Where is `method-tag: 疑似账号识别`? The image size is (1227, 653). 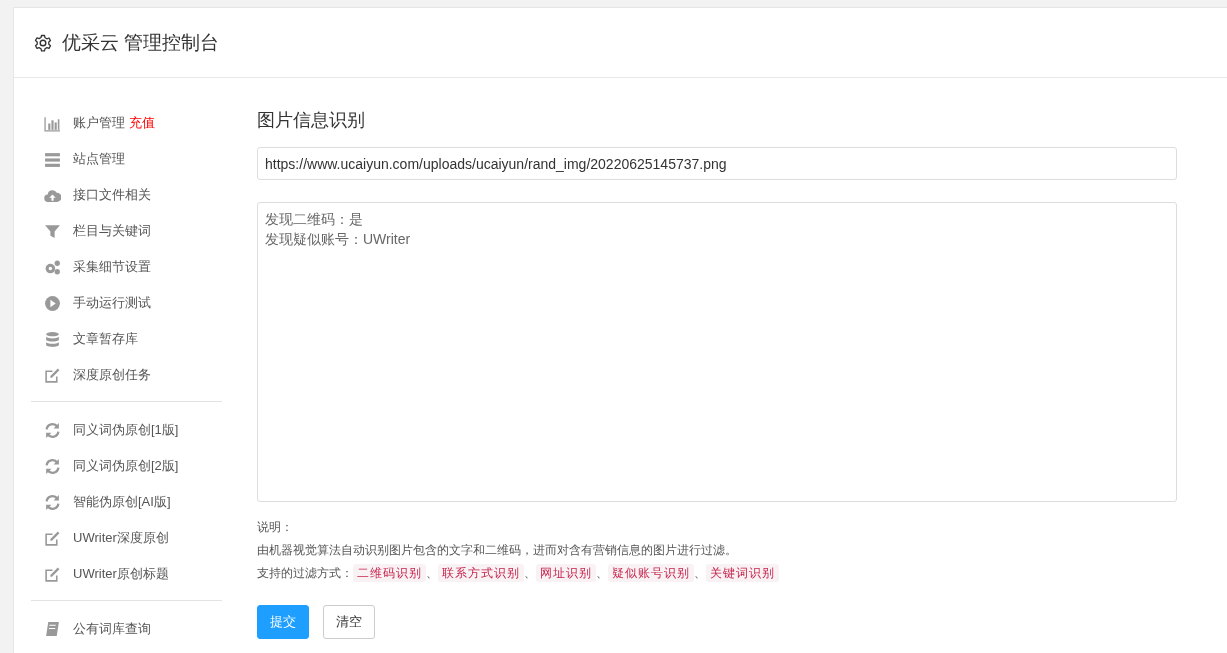 method-tag: 疑似账号识别 is located at coordinates (651, 573).